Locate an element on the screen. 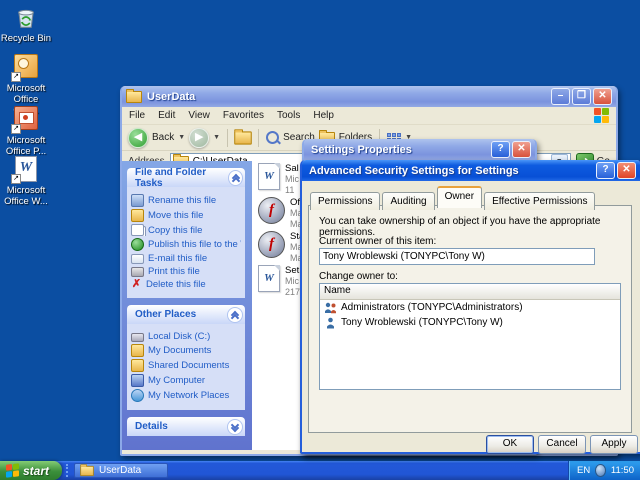 This screenshot has height=480, width=640. up-folder-icon is located at coordinates (243, 136).